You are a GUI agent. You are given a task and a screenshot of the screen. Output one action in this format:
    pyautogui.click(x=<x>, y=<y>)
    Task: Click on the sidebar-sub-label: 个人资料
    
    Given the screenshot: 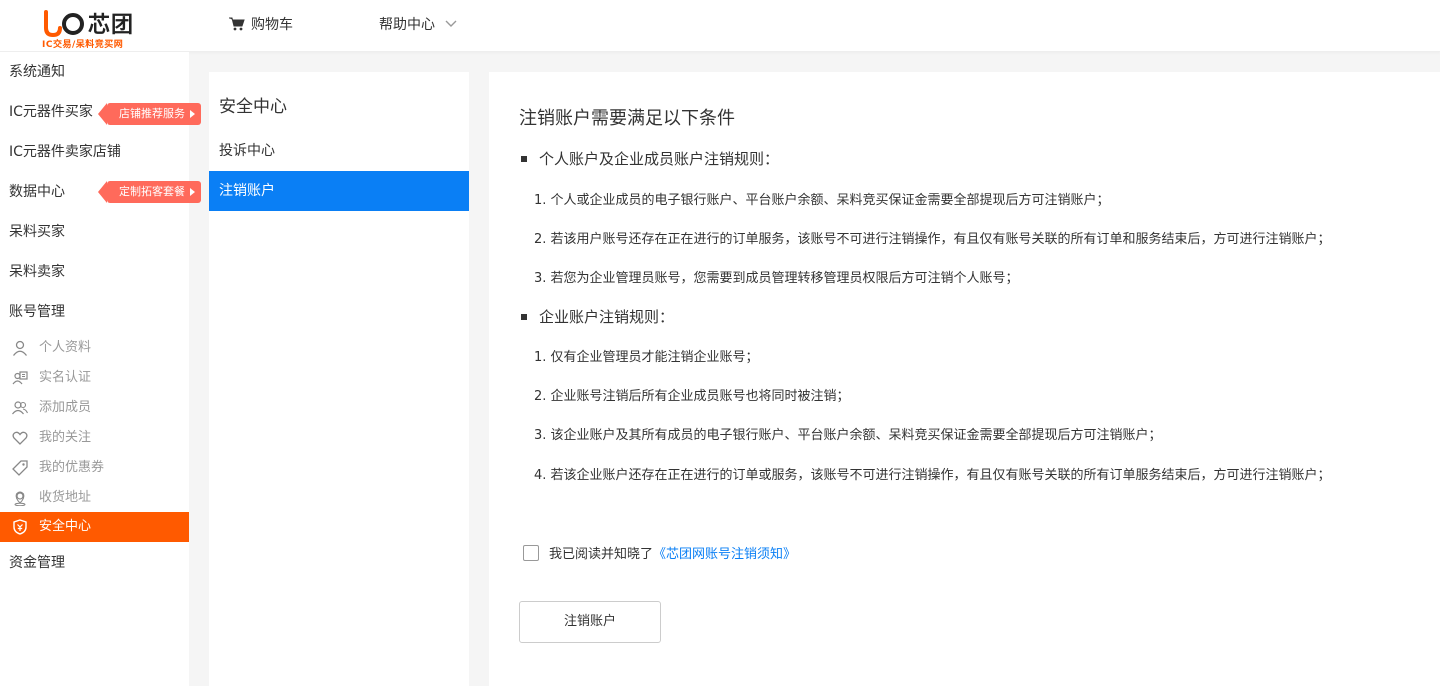 What is the action you would take?
    pyautogui.click(x=65, y=347)
    